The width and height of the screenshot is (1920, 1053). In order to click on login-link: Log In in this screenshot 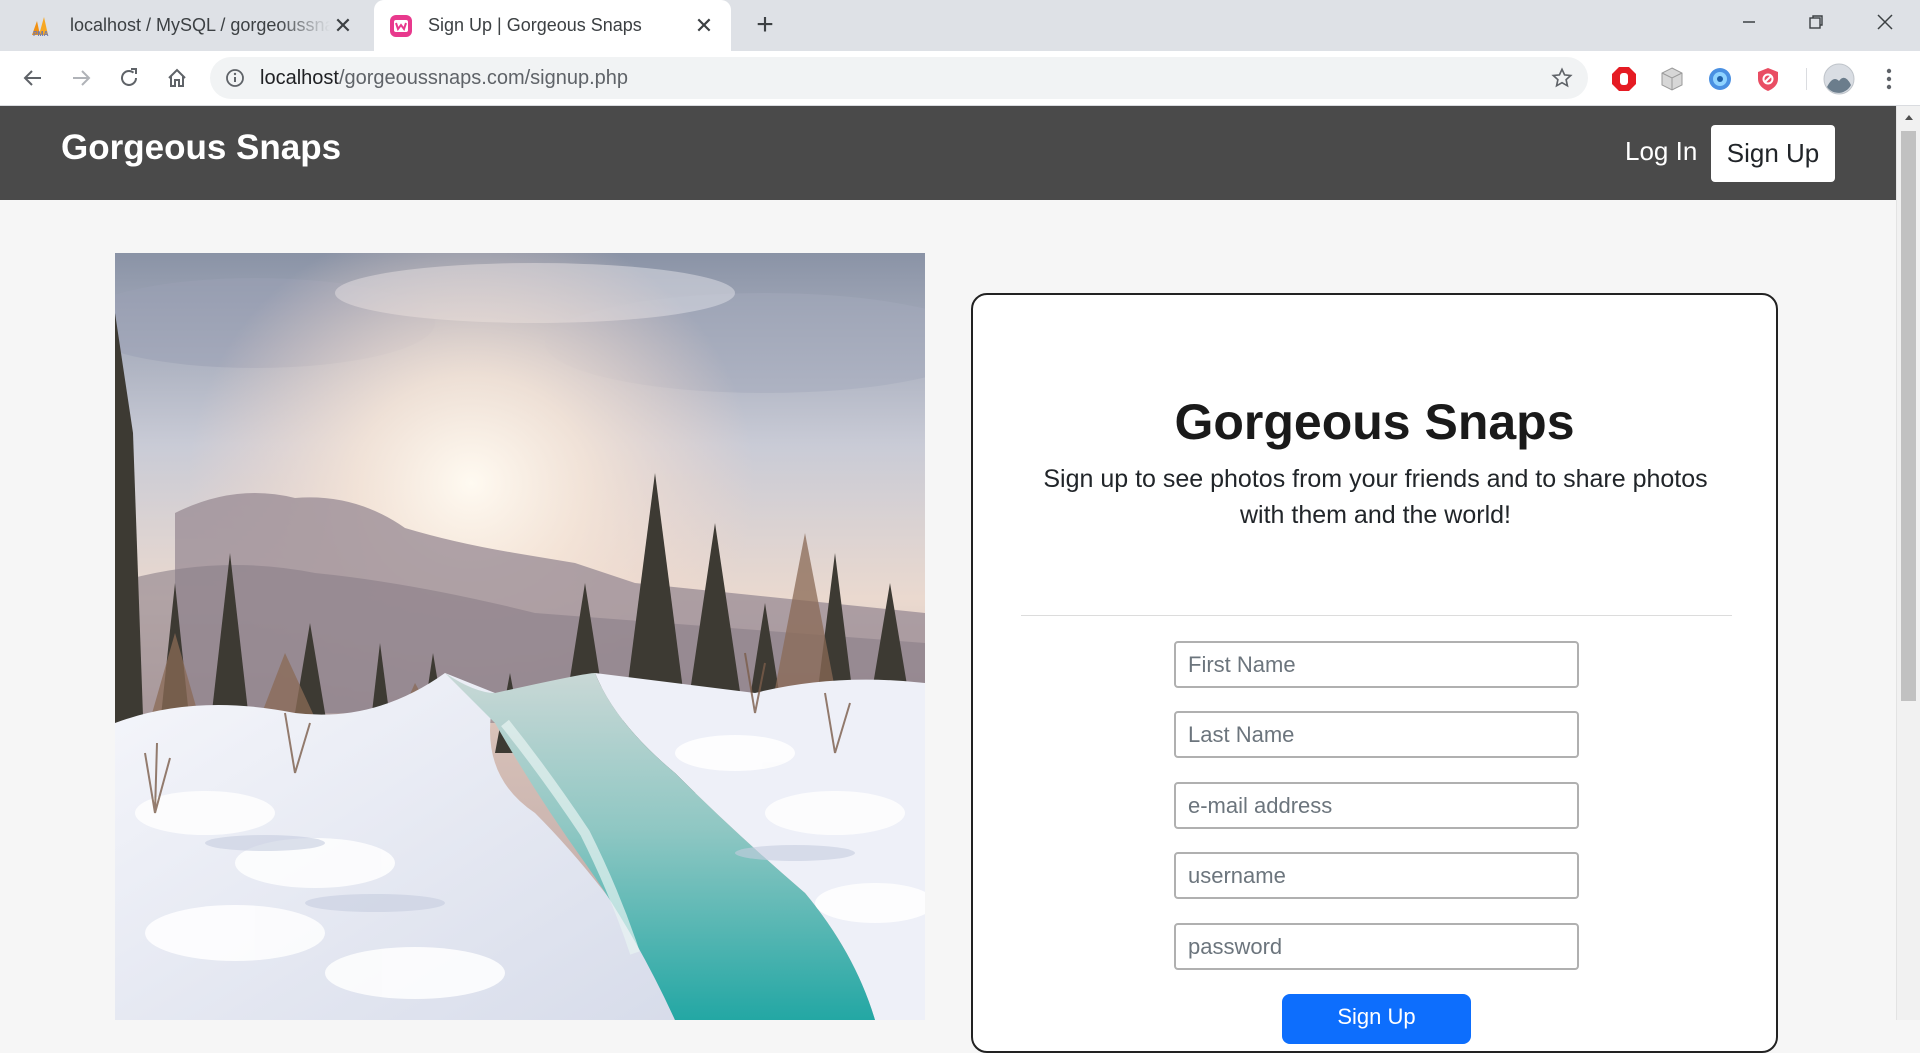, I will do `click(1661, 151)`.